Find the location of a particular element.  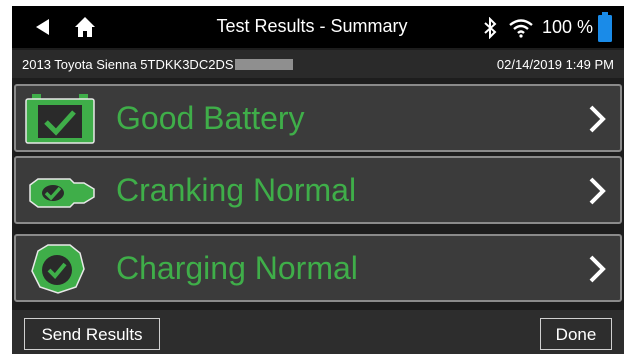

back-icon is located at coordinates (43, 27).